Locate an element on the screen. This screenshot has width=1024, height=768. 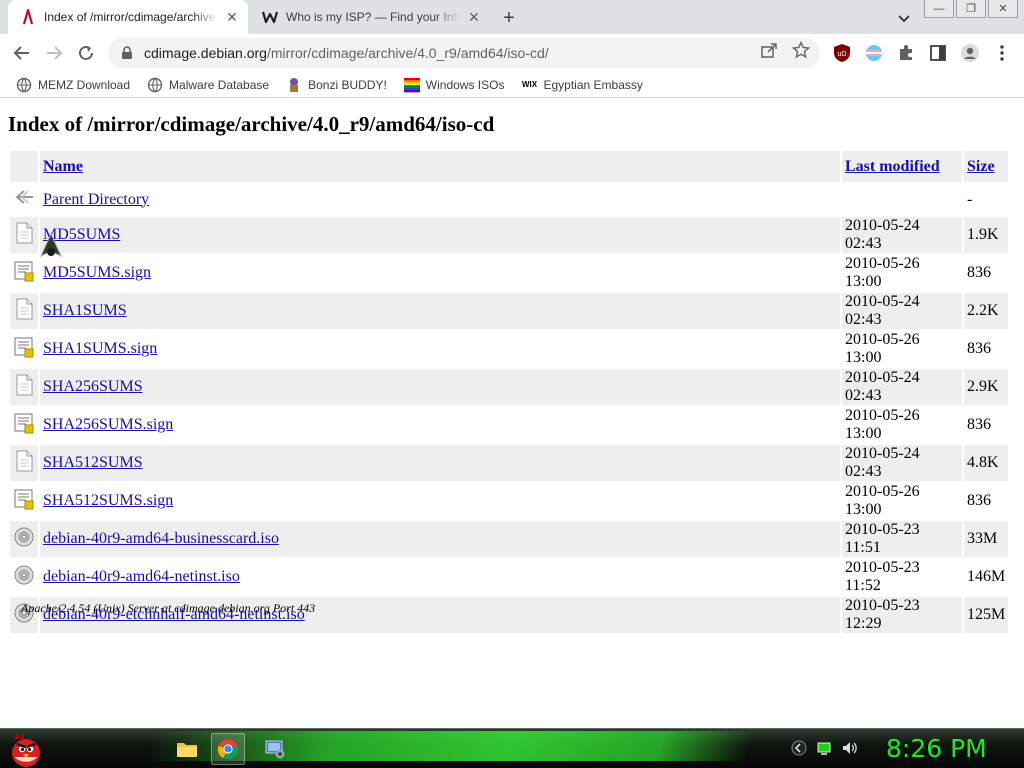
forward-button is located at coordinates (54, 53).